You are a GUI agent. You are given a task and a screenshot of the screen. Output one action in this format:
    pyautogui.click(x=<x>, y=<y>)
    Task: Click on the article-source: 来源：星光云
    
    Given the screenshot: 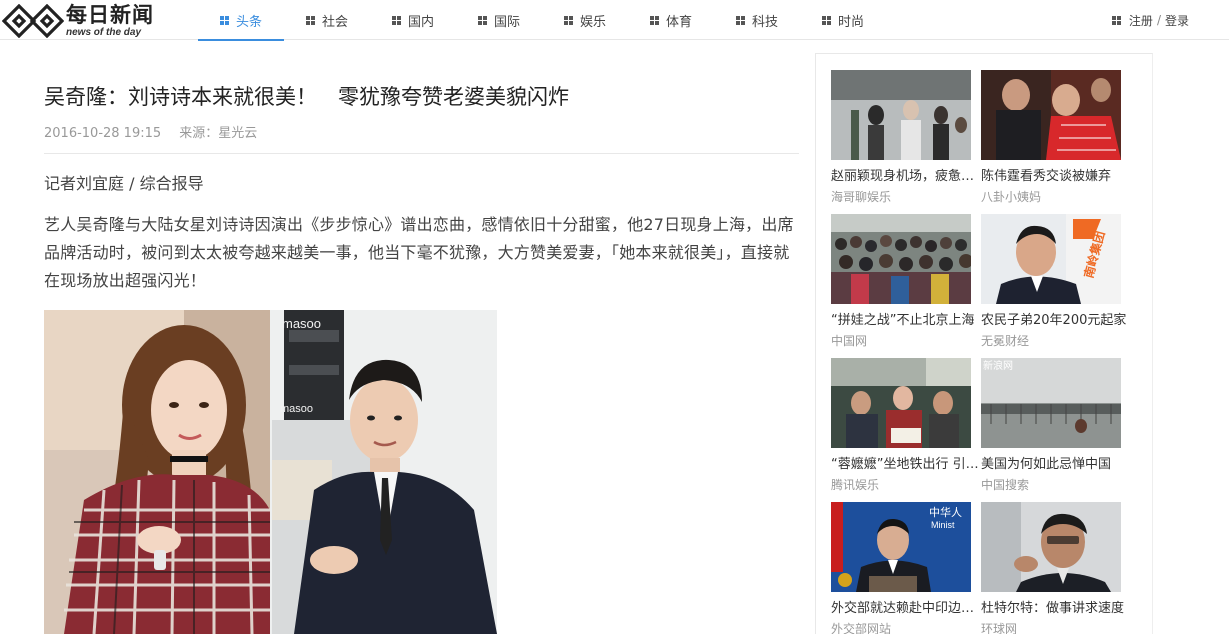 What is the action you would take?
    pyautogui.click(x=218, y=133)
    